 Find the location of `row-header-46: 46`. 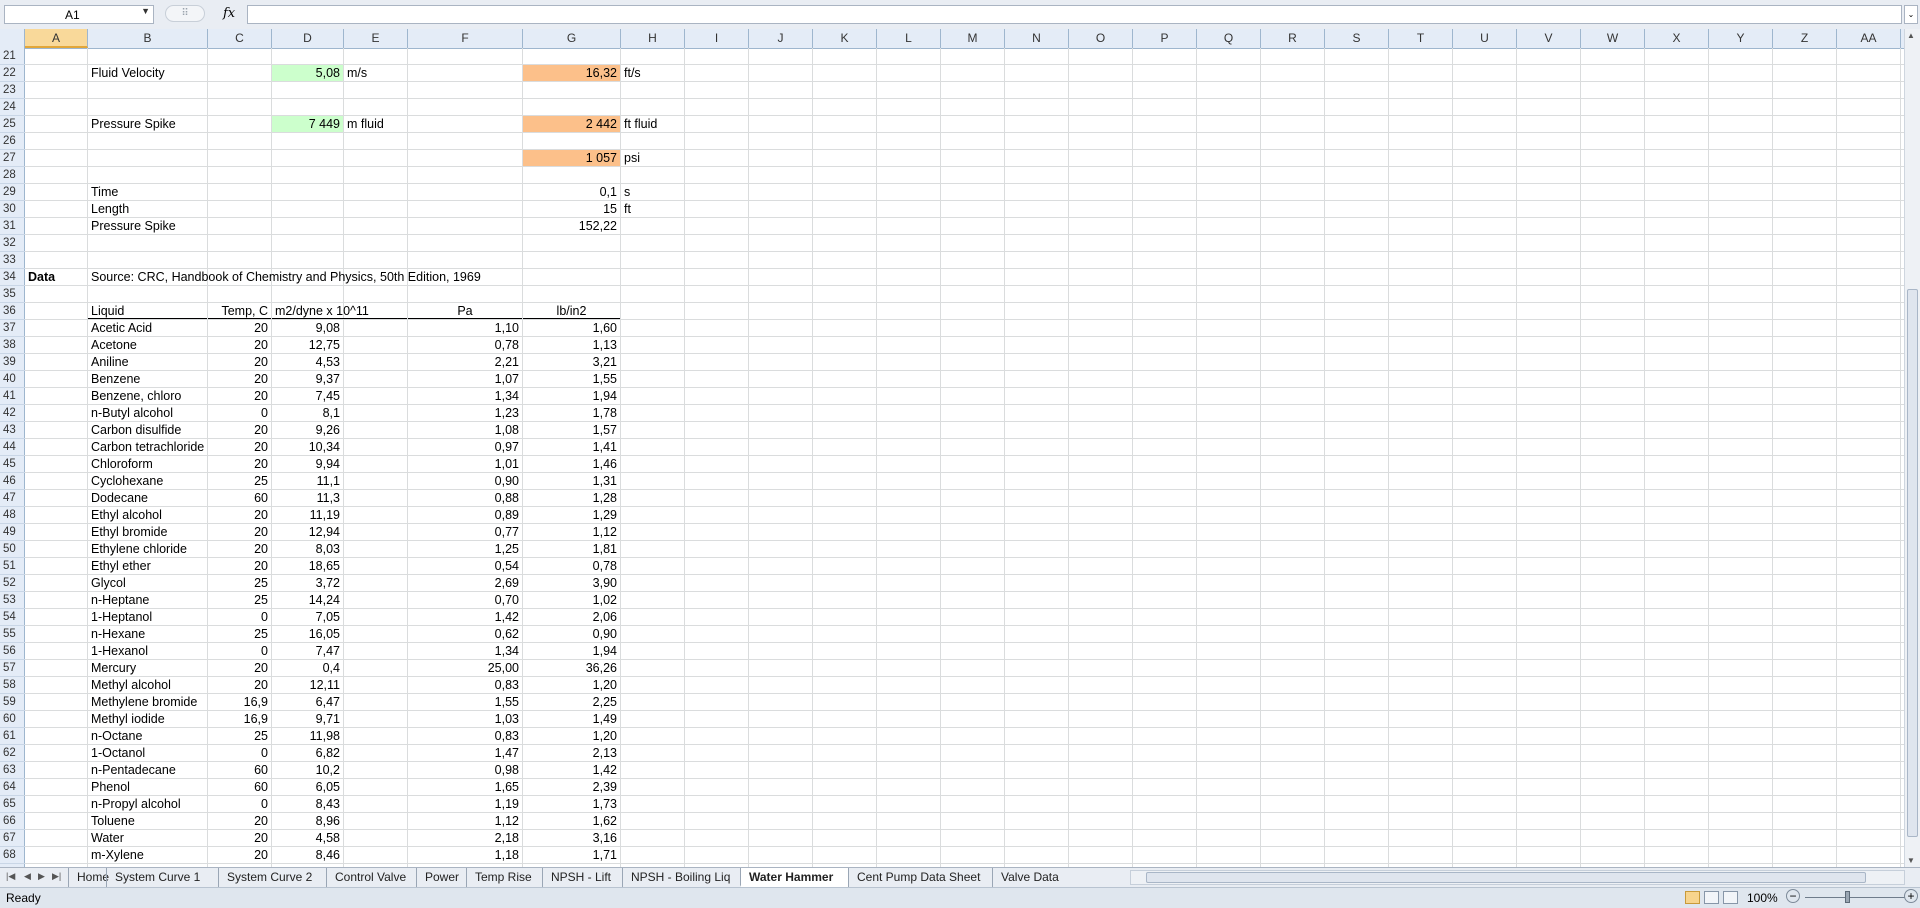

row-header-46: 46 is located at coordinates (12, 481).